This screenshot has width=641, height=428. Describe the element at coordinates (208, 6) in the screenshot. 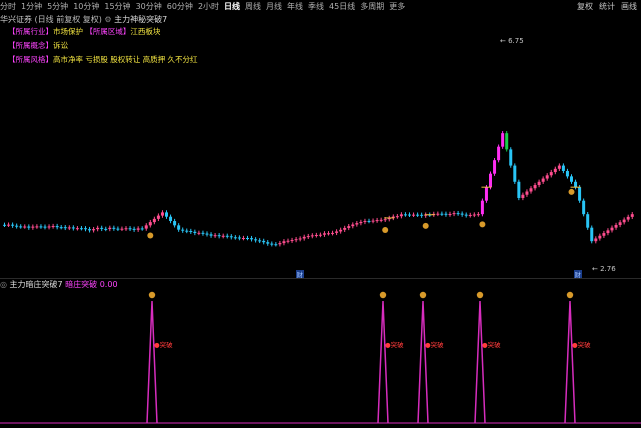

I see `period-tab-7: 2小时` at that location.